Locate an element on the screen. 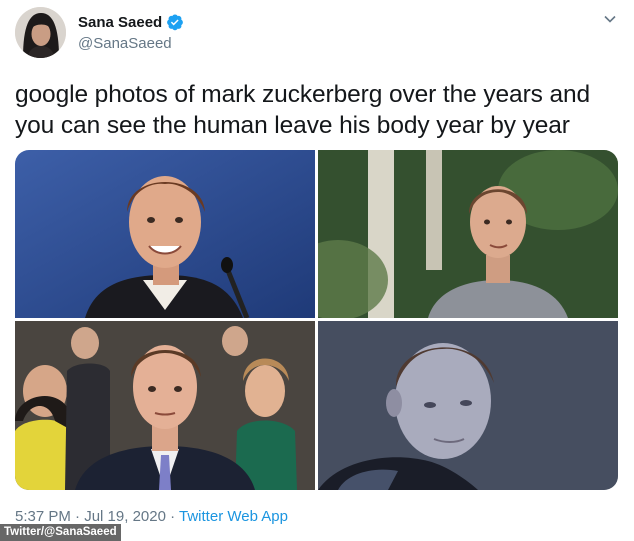  tweet-date: Jul 19, 2020 is located at coordinates (125, 516).